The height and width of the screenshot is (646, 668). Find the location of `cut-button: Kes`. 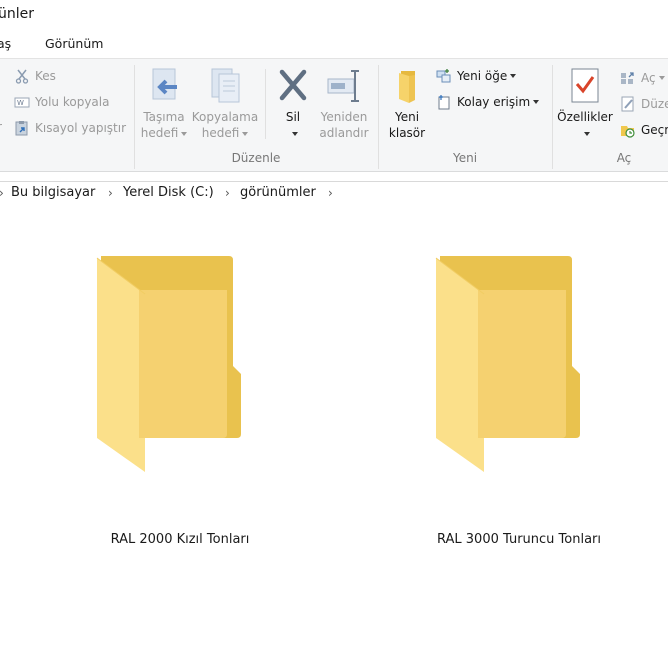

cut-button: Kes is located at coordinates (28, 76).